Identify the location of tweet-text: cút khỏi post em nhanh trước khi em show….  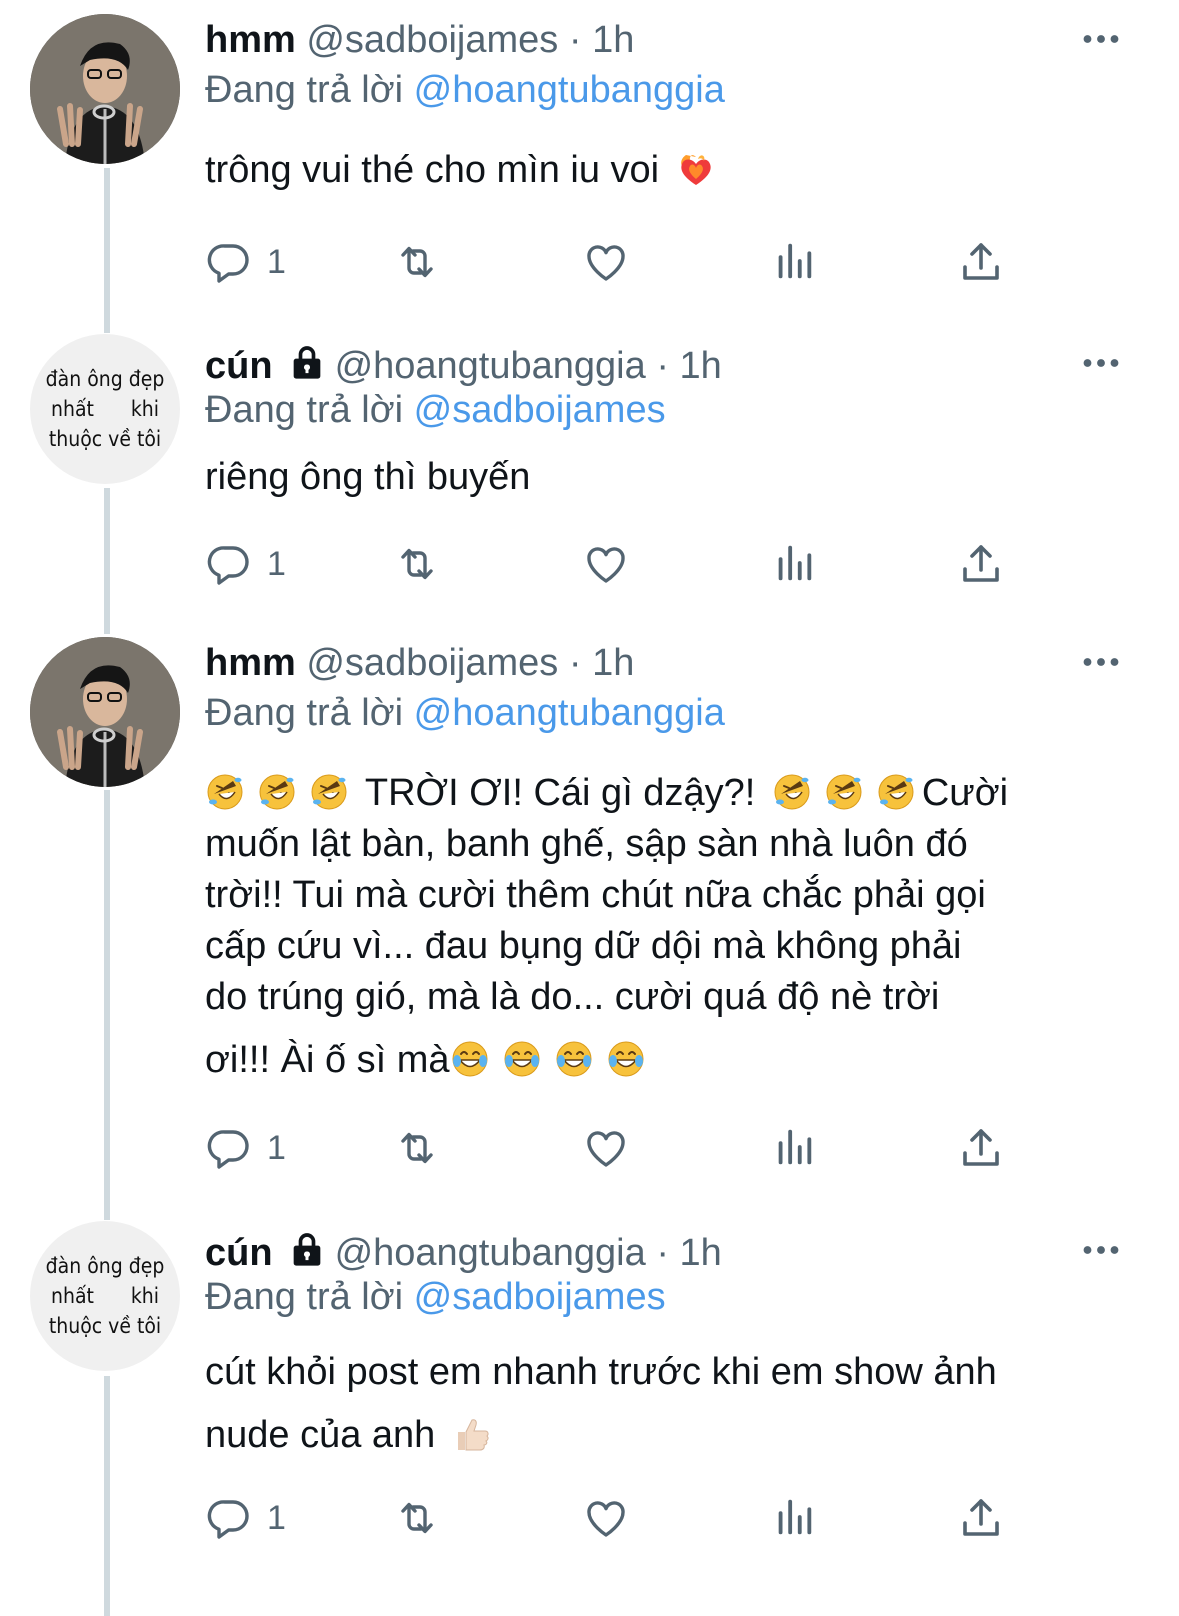
(662, 1404).